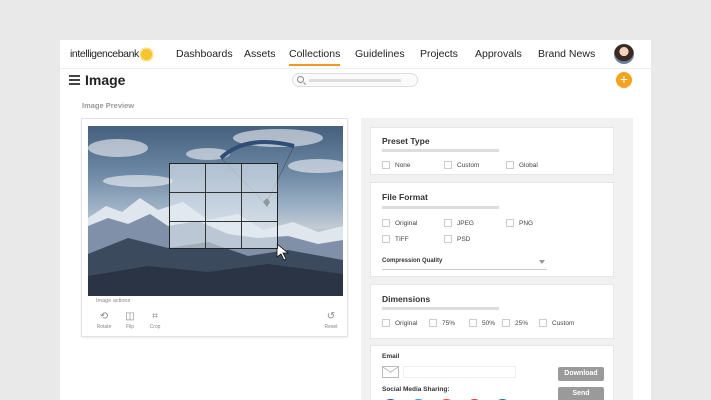 The image size is (711, 400). I want to click on page-title: Image, so click(105, 80).